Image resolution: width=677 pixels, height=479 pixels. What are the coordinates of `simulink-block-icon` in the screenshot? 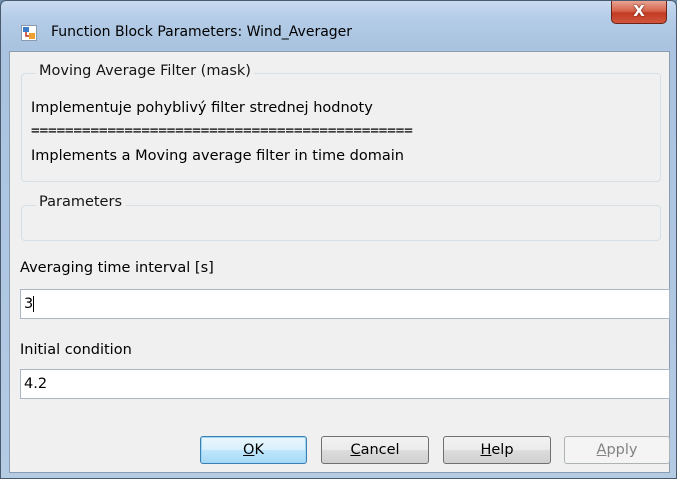 It's located at (29, 33).